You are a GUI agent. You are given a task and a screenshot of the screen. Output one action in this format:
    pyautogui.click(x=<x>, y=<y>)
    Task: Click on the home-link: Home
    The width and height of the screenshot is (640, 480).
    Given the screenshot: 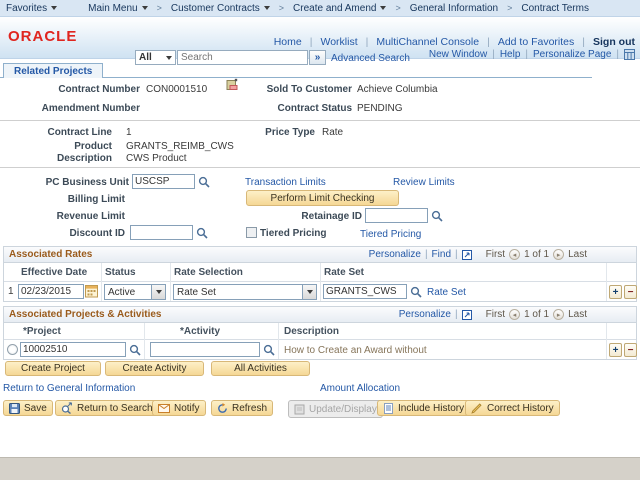 What is the action you would take?
    pyautogui.click(x=288, y=42)
    